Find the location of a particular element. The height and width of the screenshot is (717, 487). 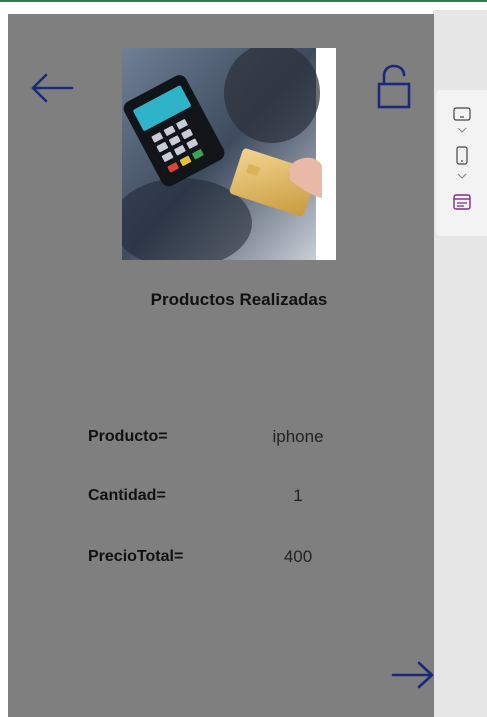

quantity-value: 1 is located at coordinates (298, 495).